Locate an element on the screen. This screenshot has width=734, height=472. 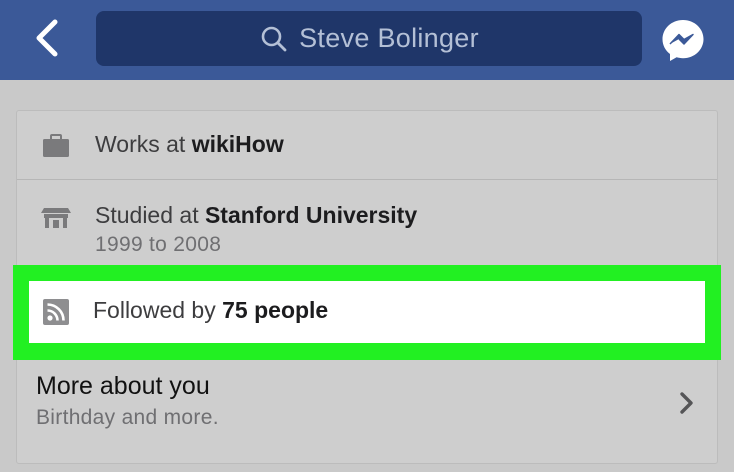
followers-text: Followed by 75 people is located at coordinates (210, 310).